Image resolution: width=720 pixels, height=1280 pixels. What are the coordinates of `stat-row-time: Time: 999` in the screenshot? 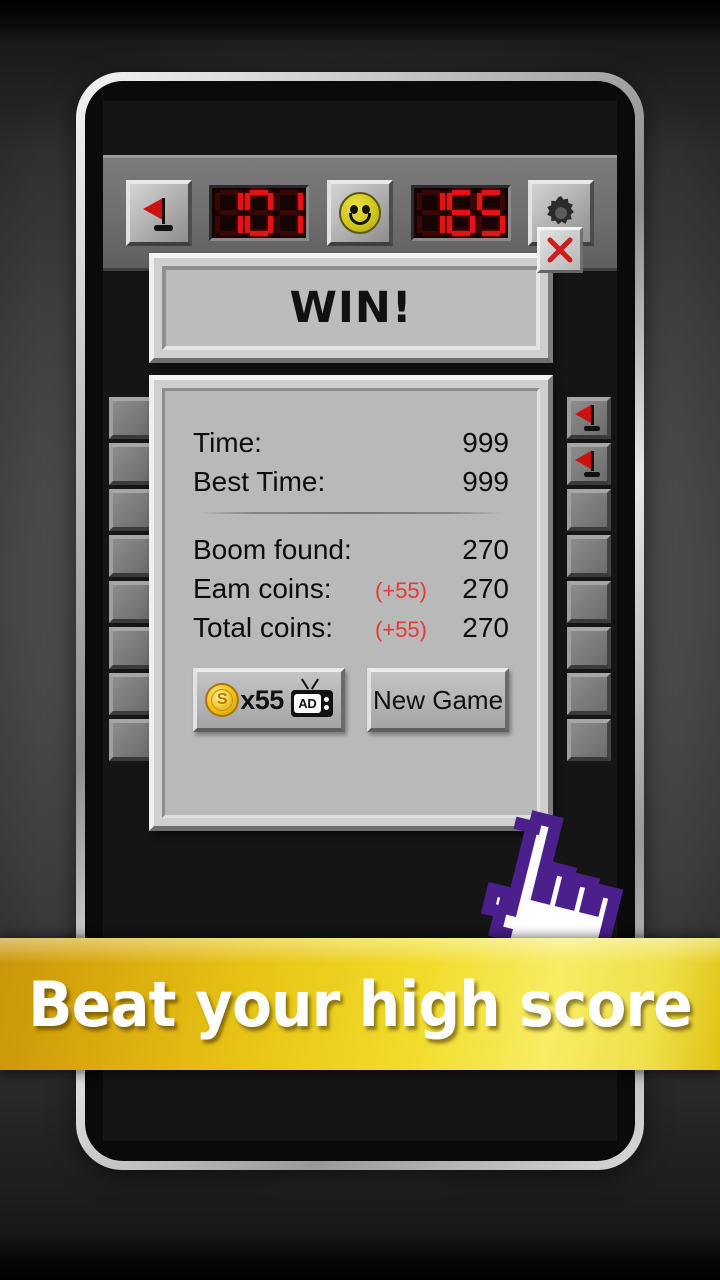 It's located at (351, 443).